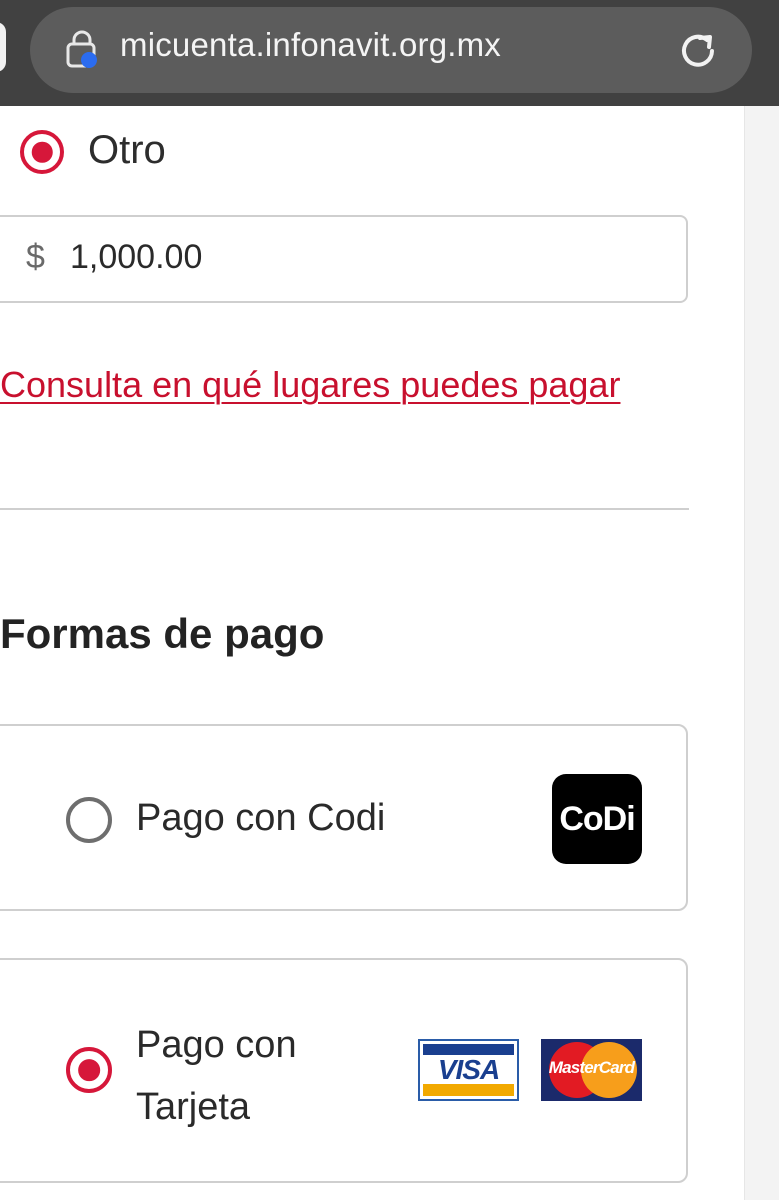 The image size is (779, 1200). Describe the element at coordinates (761, 653) in the screenshot. I see `scrollbar-track` at that location.